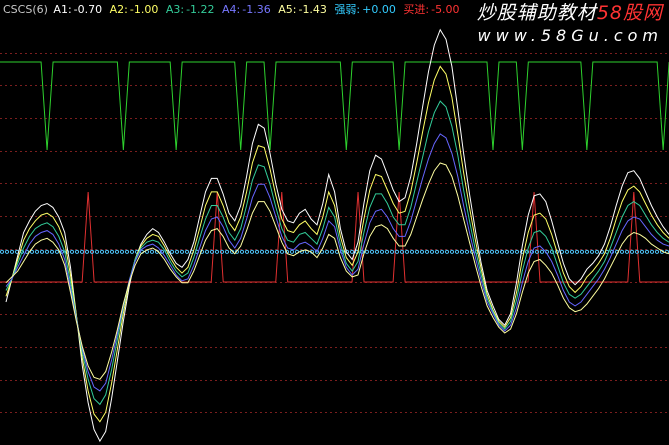 This screenshot has width=669, height=445. Describe the element at coordinates (175, 9) in the screenshot. I see `legend-a3-label: A3:` at that location.